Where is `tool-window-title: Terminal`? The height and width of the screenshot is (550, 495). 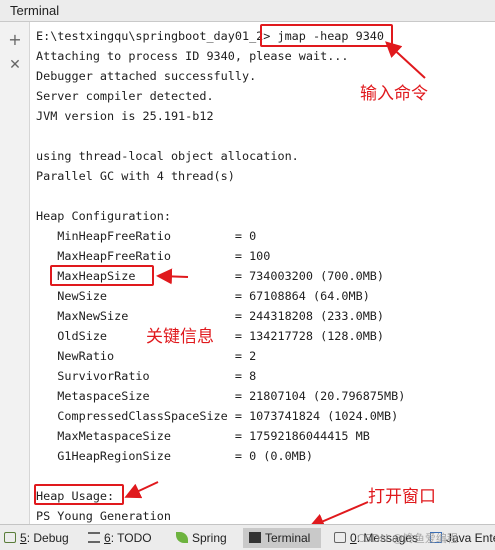
tool-window-title: Terminal is located at coordinates (247, 11).